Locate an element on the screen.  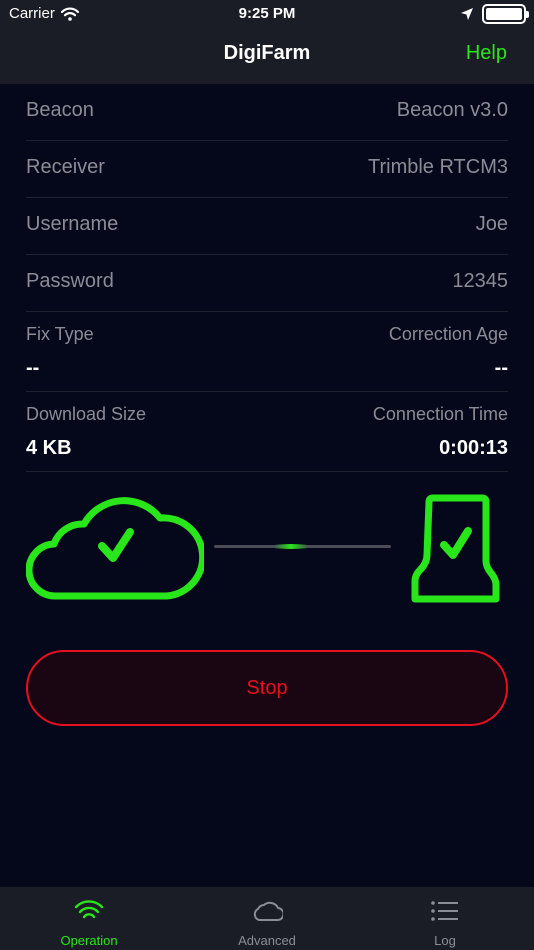
tab-advanced: Advanced is located at coordinates (267, 918).